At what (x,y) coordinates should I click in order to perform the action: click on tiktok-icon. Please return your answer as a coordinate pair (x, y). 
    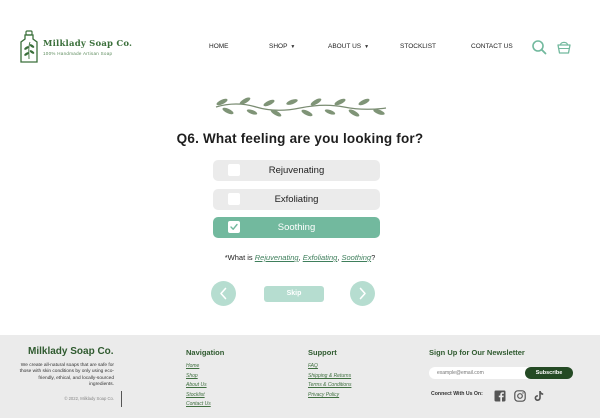
    Looking at the image, I should click on (539, 396).